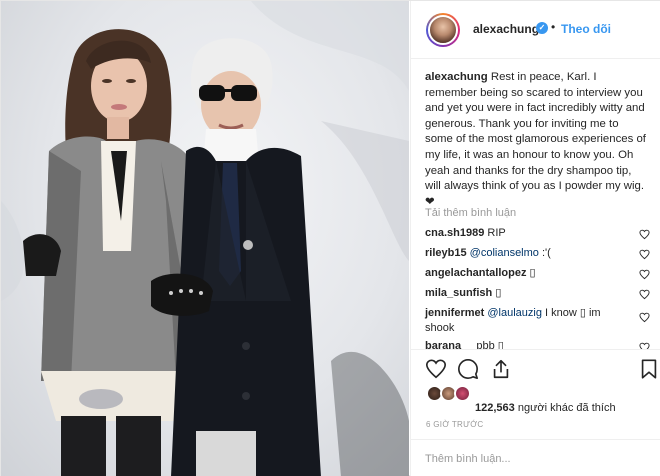 The image size is (660, 476). I want to click on load-more-comments-button: Tải thêm bình luận, so click(470, 213).